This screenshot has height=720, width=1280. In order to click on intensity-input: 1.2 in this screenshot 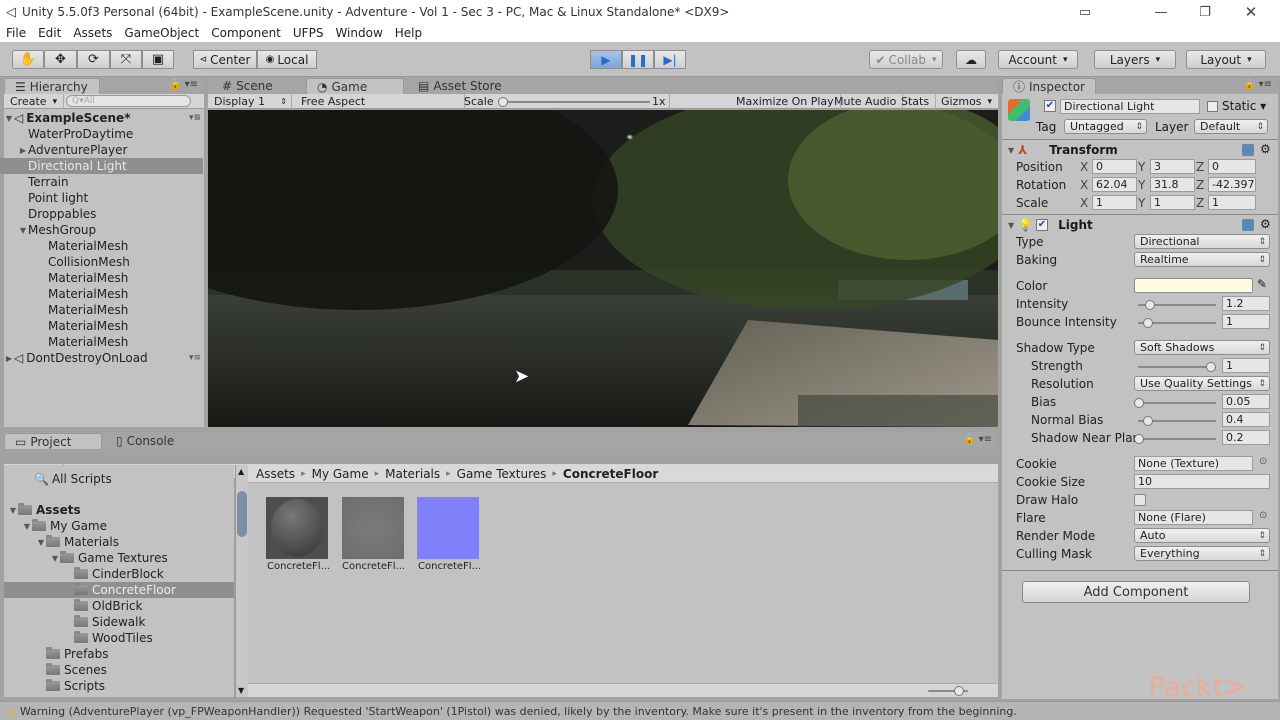, I will do `click(1246, 303)`.